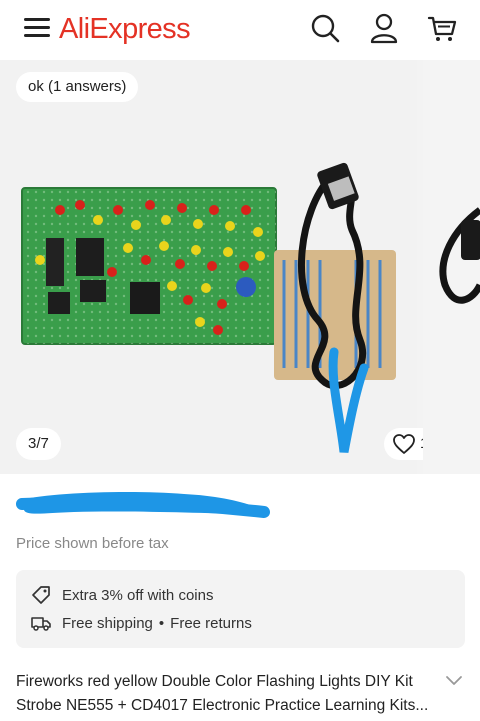  Describe the element at coordinates (384, 28) in the screenshot. I see `account-icon` at that location.